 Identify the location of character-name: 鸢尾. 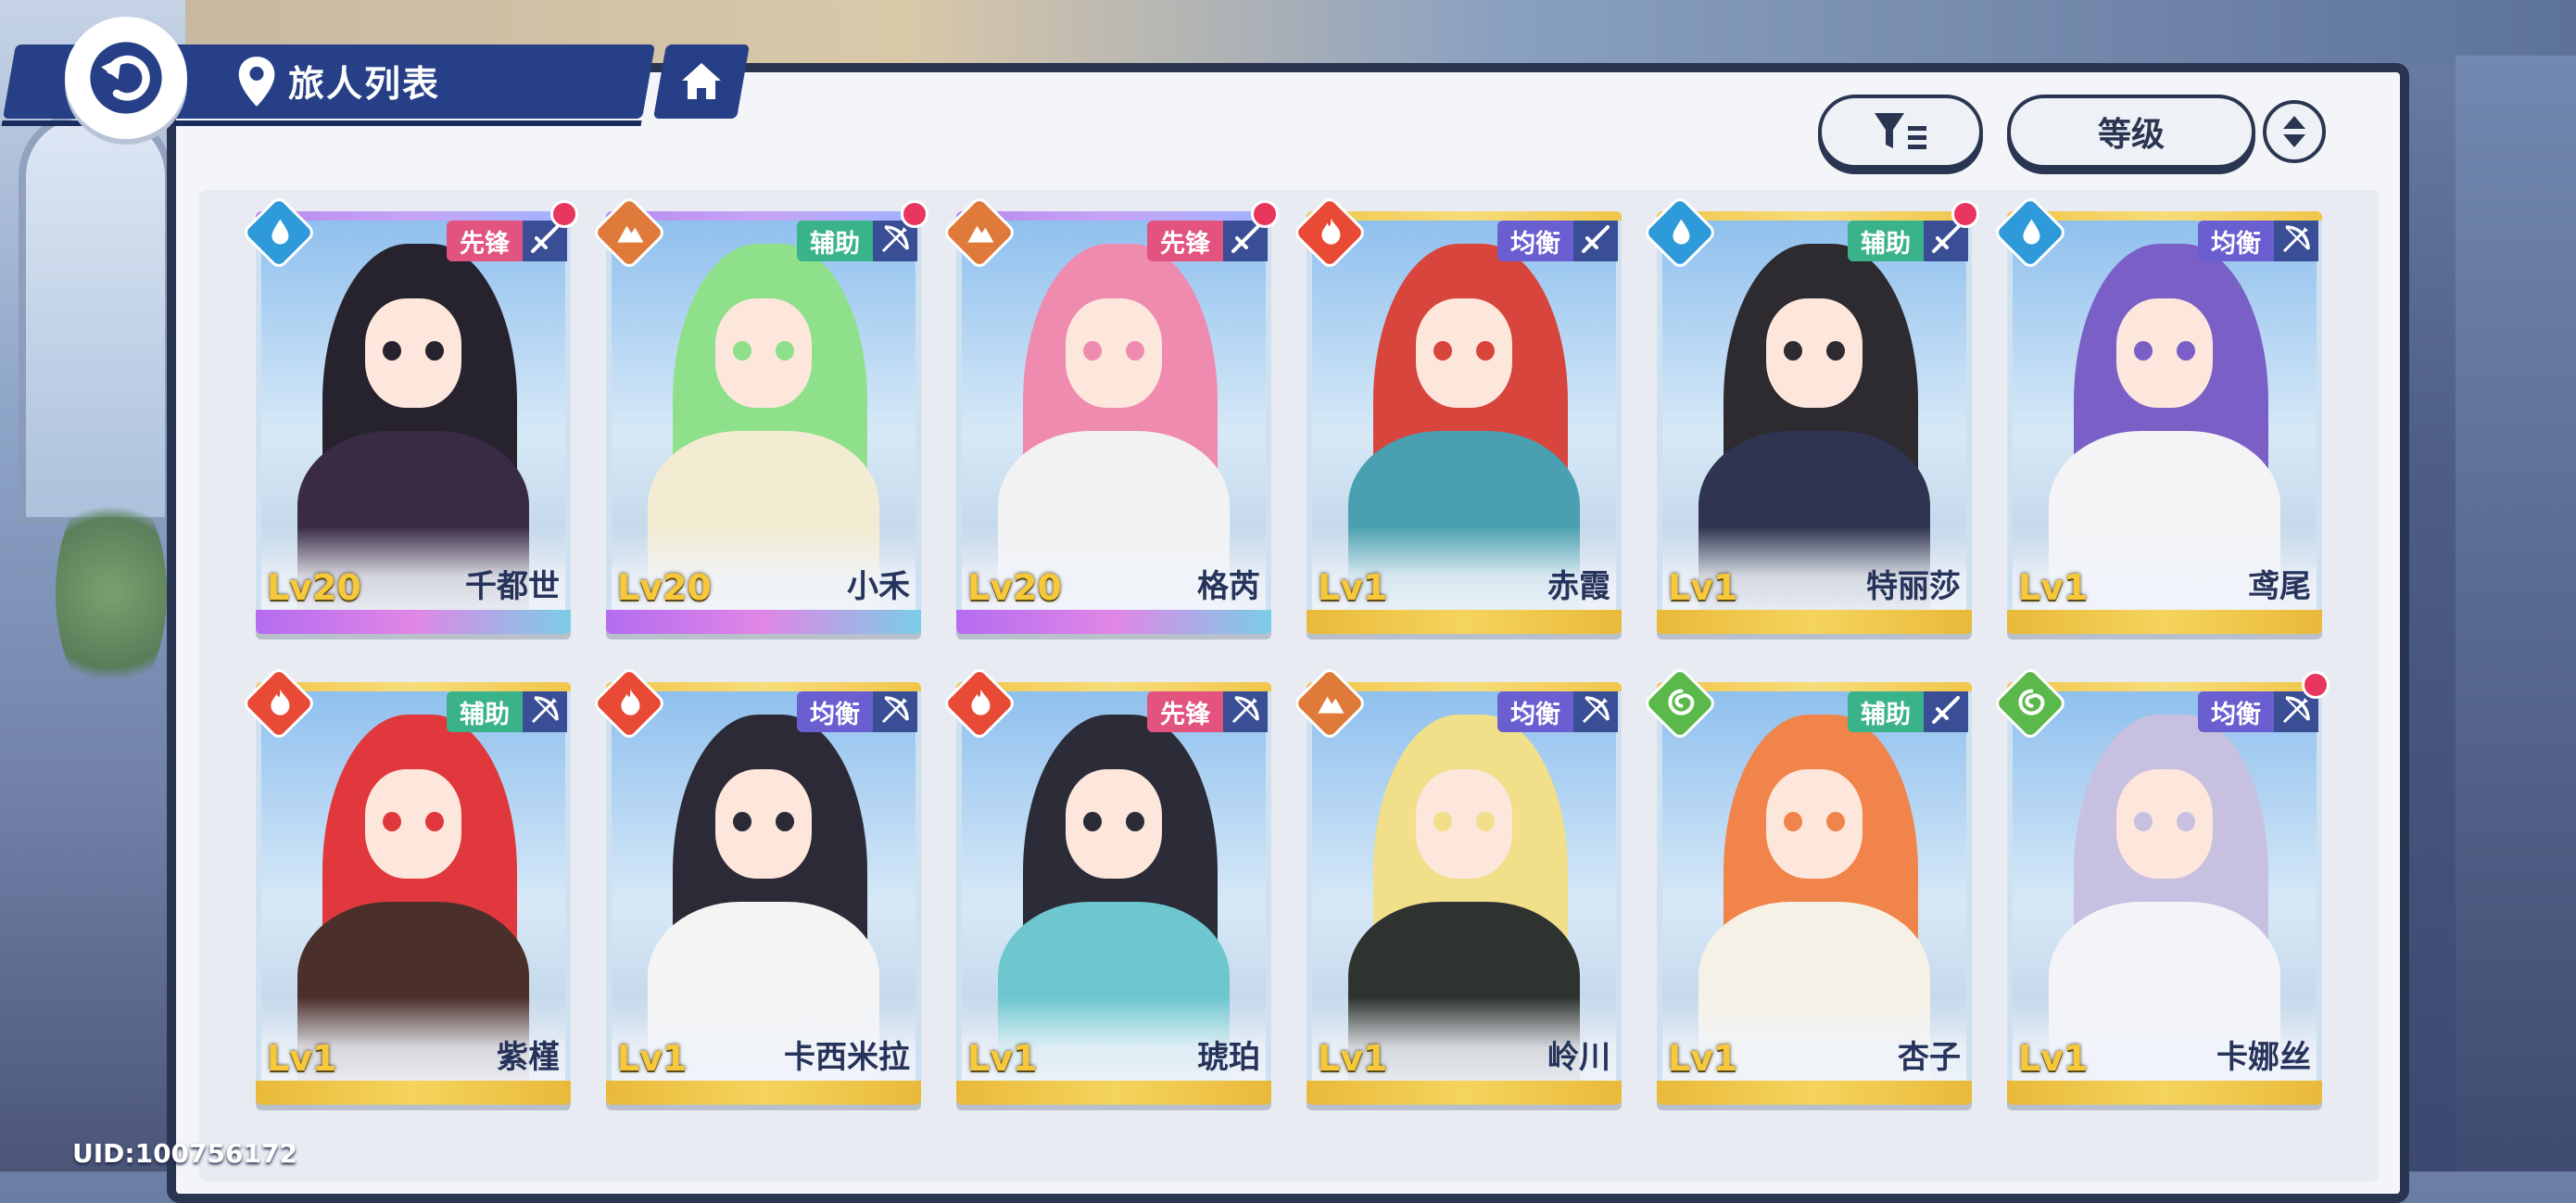
(2279, 587).